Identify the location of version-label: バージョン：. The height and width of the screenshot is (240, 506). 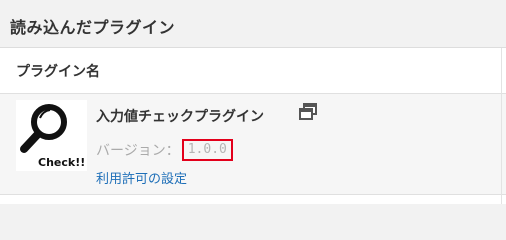
(138, 151).